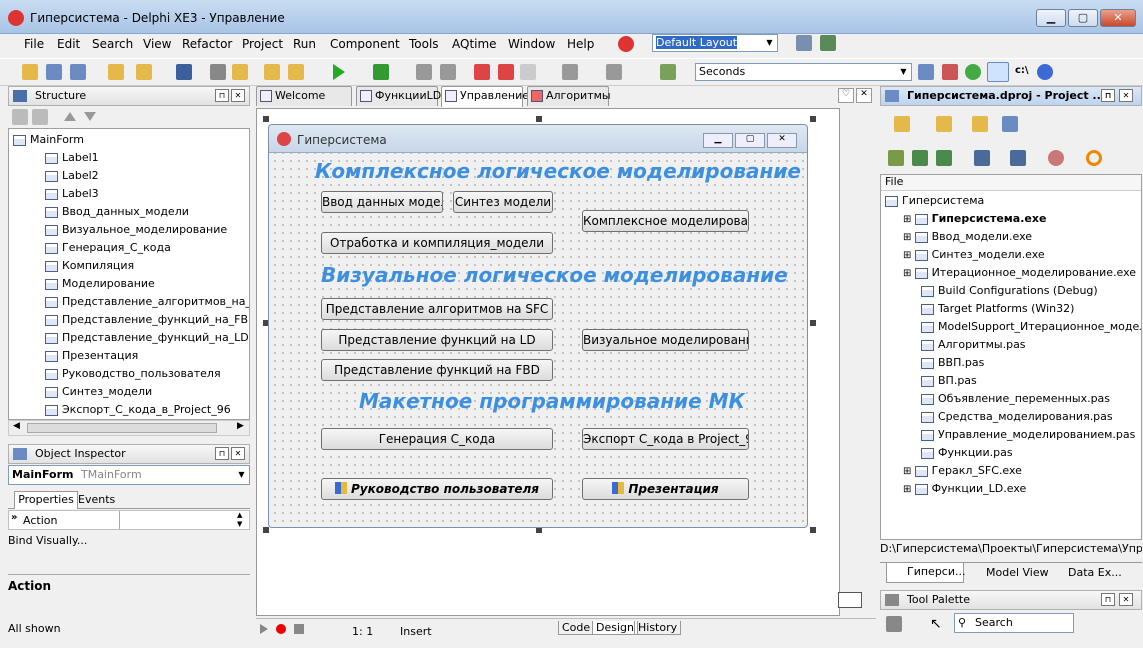  What do you see at coordinates (296, 72) in the screenshot?
I see `add-file-icon` at bounding box center [296, 72].